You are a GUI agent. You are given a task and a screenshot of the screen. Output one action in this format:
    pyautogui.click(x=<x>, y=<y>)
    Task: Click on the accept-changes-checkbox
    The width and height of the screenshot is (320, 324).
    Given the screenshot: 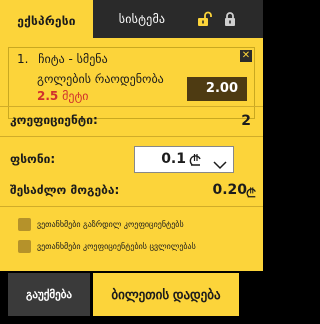 What is the action you would take?
    pyautogui.click(x=24, y=246)
    